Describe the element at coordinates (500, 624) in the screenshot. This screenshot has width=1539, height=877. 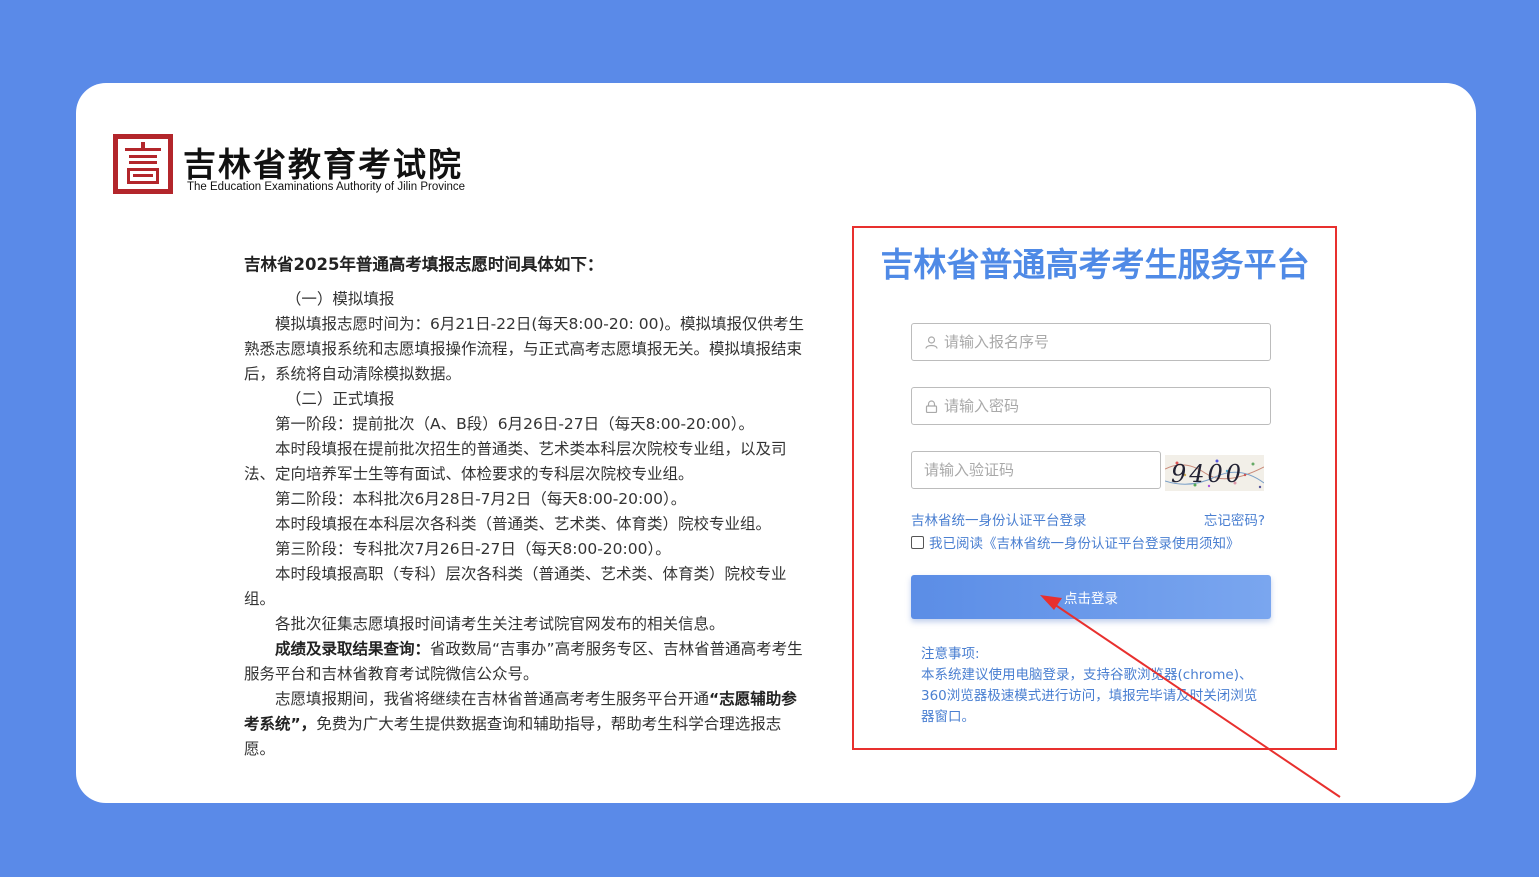
I see `notice-paragraph: 各批次征集志愿填报时间请考生关注考试院官网发布的相关信息。` at that location.